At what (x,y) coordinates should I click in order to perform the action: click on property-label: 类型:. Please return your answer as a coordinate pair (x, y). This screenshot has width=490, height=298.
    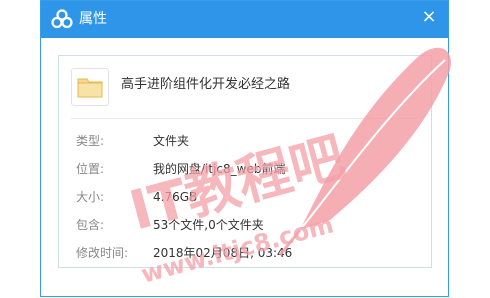
    Looking at the image, I should click on (90, 141).